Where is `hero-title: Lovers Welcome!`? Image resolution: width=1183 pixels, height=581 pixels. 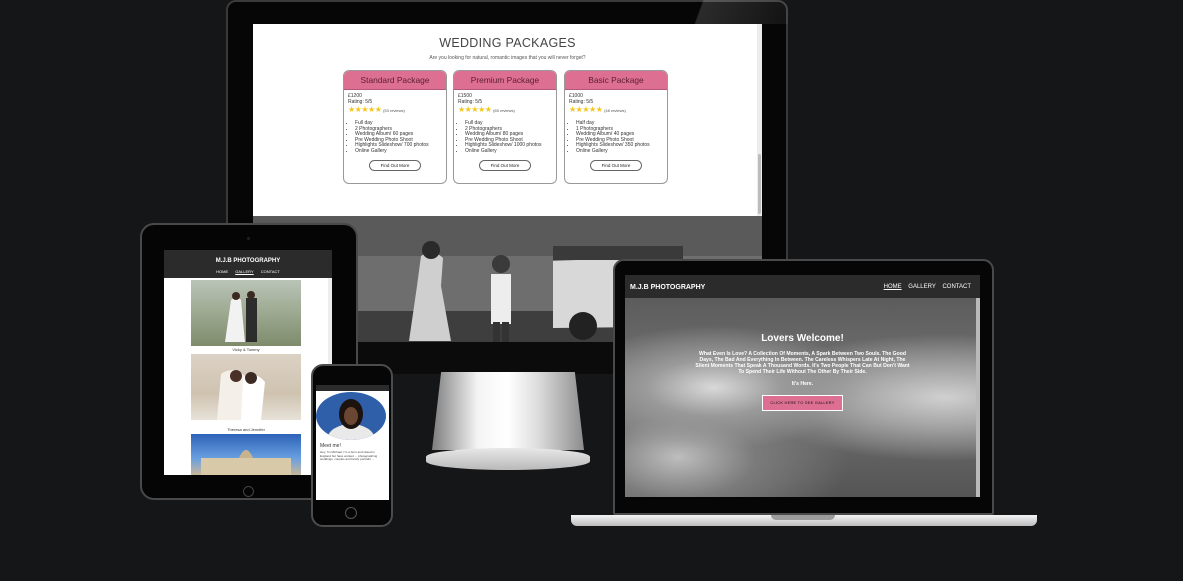 hero-title: Lovers Welcome! is located at coordinates (802, 338).